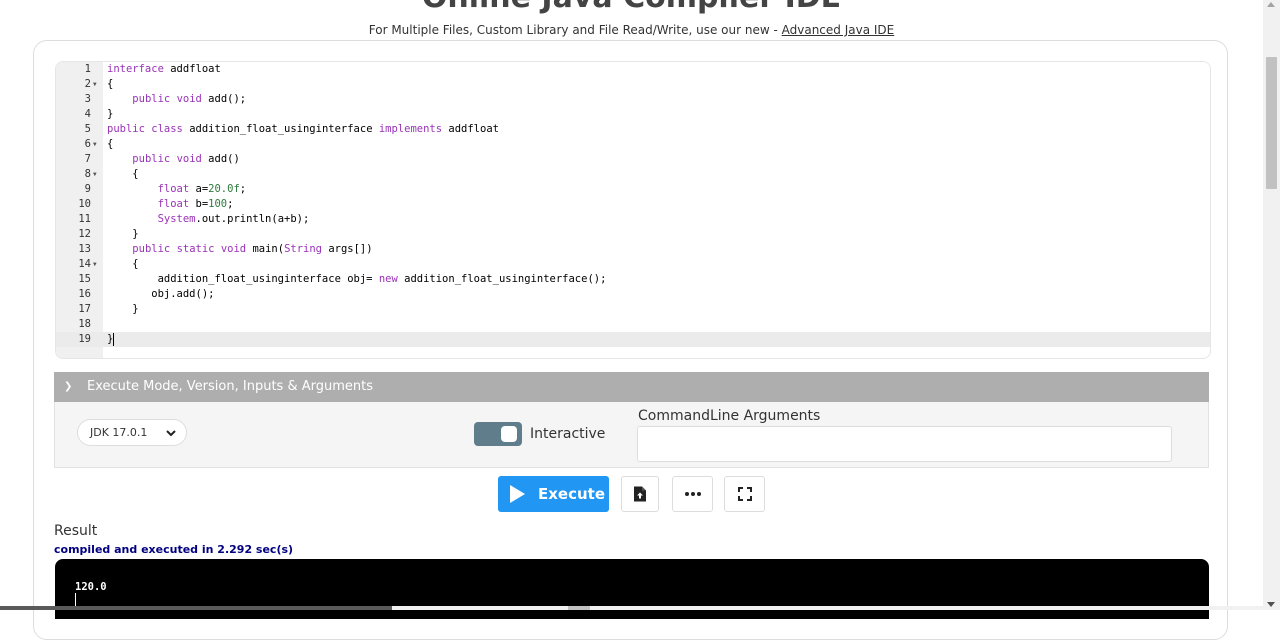 Image resolution: width=1280 pixels, height=640 pixels. What do you see at coordinates (633, 99) in the screenshot?
I see `code-line: 3 public void add();` at bounding box center [633, 99].